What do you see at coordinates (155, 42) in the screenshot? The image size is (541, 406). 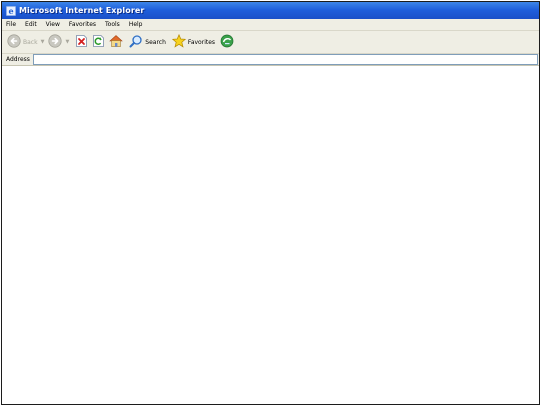 I see `search-label: Search` at bounding box center [155, 42].